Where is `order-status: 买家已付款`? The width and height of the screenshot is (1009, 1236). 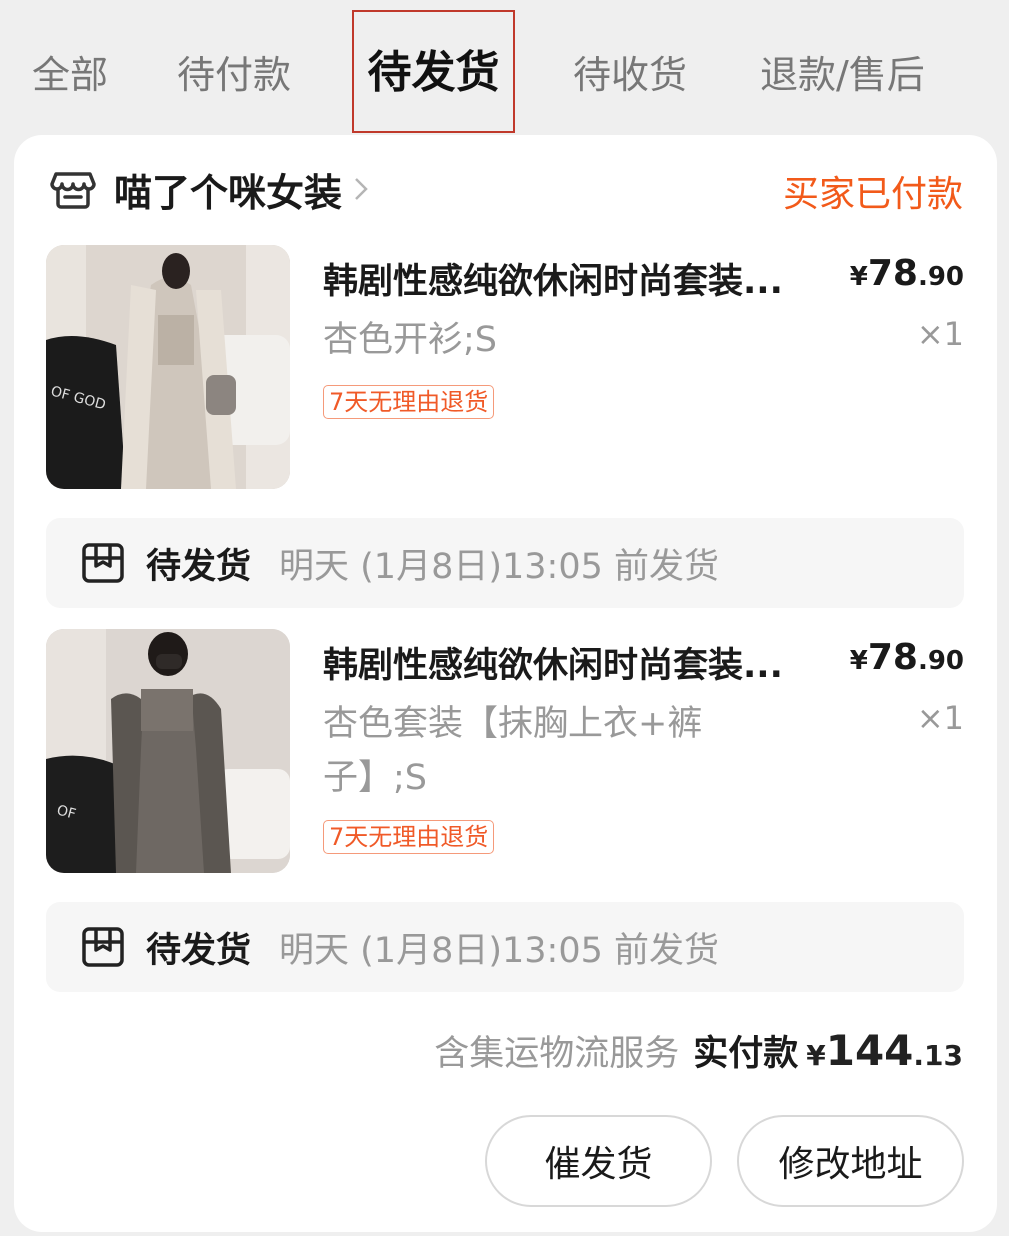 order-status: 买家已付款 is located at coordinates (872, 194).